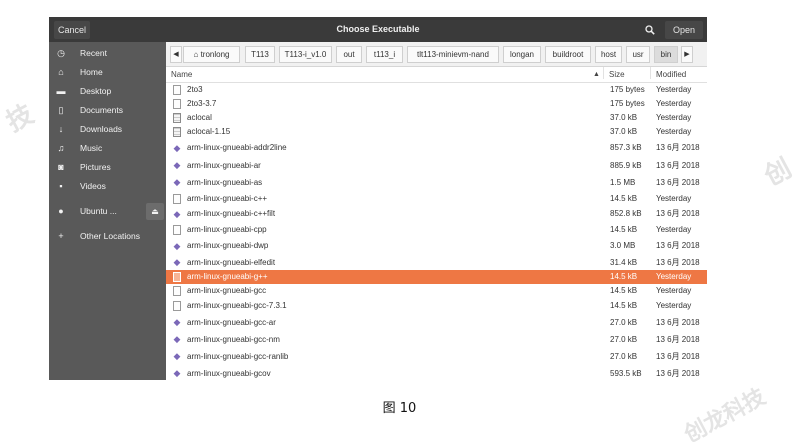 The height and width of the screenshot is (443, 799). I want to click on file-name: 2to3, so click(195, 89).